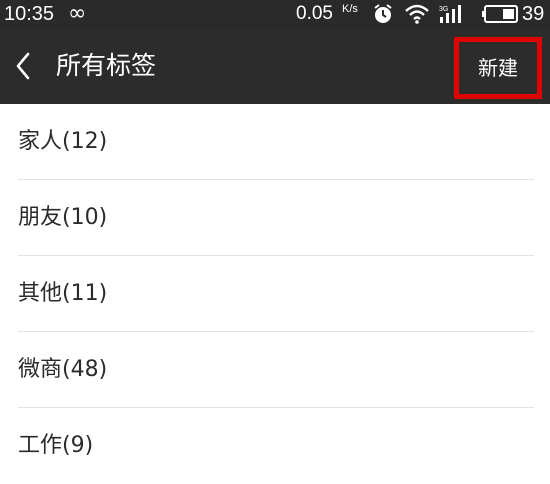 The width and height of the screenshot is (550, 484). What do you see at coordinates (25, 66) in the screenshot?
I see `back-arrow-icon` at bounding box center [25, 66].